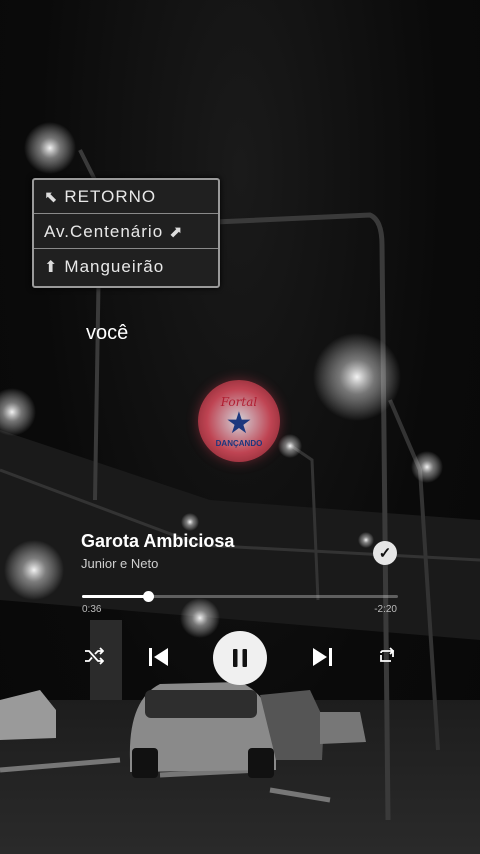 This screenshot has width=480, height=854. I want to click on pause-icon, so click(240, 658).